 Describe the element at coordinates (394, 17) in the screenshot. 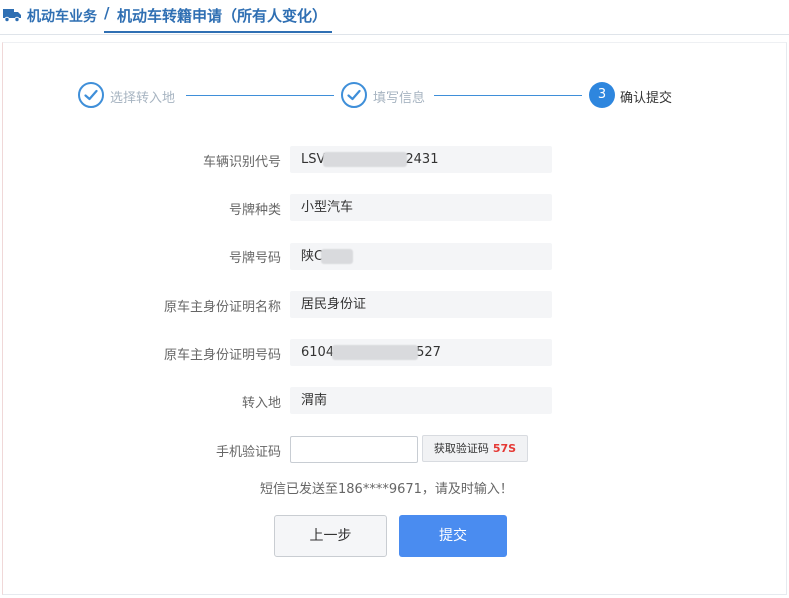

I see `header-bar: 机动车业务 / 机动车转籍申请（所有人变化）` at that location.